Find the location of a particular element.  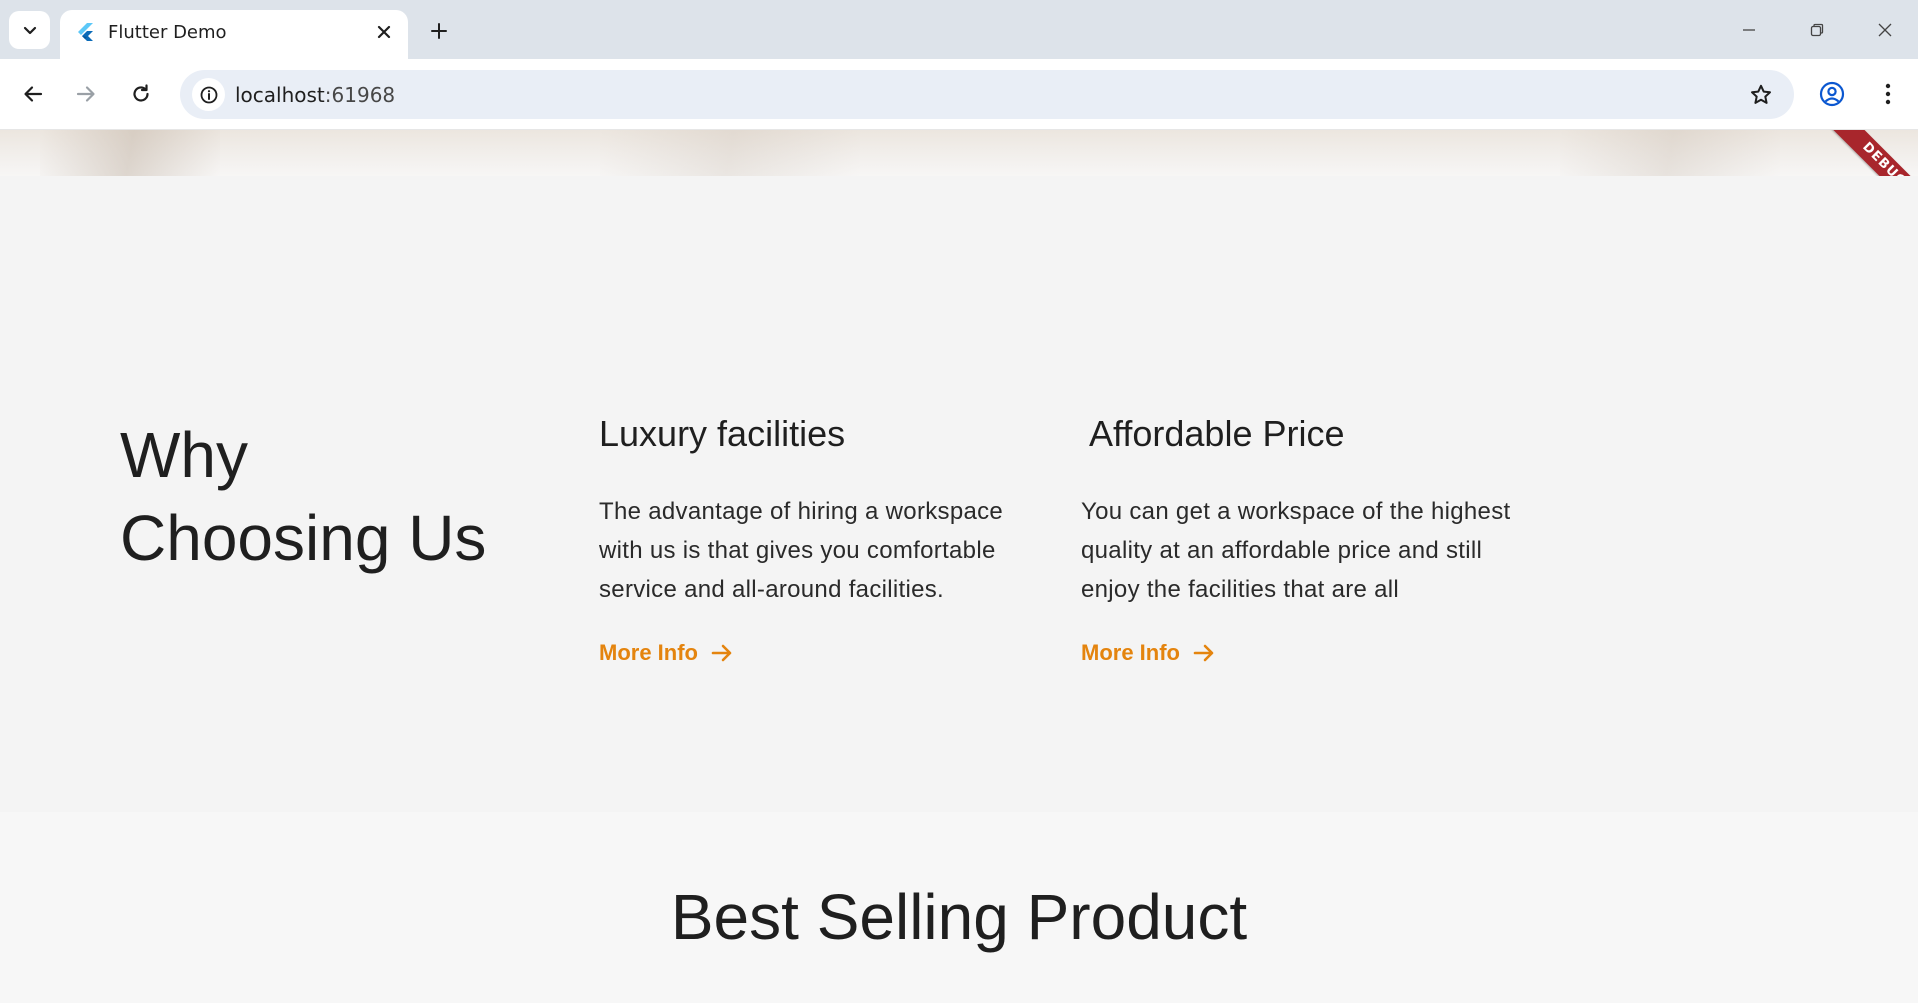

browser-tab-active: Flutter Demo is located at coordinates (234, 34).